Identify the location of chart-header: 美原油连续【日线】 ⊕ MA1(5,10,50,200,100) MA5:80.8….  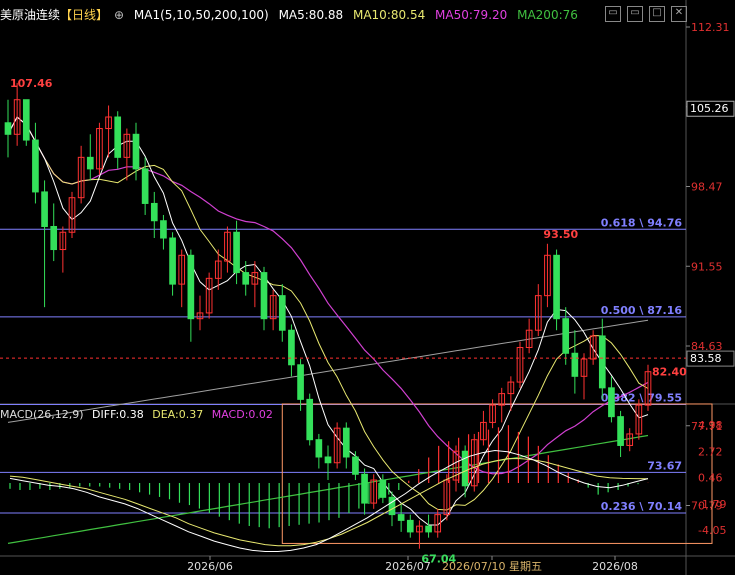
(292, 15).